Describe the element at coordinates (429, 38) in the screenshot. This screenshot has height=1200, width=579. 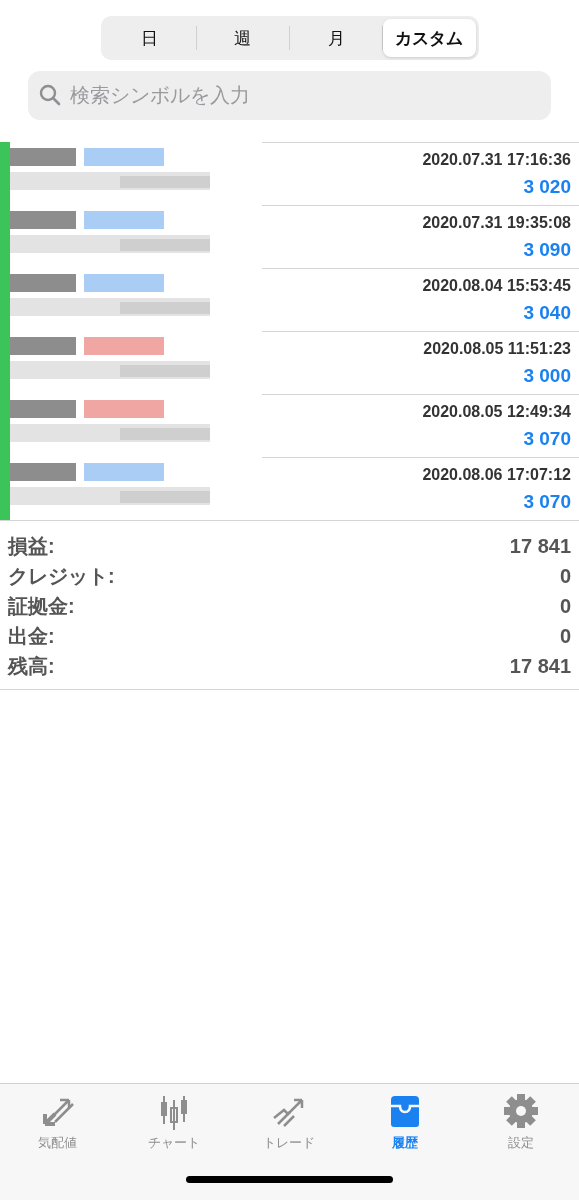
I see `period-tab: カスタム` at that location.